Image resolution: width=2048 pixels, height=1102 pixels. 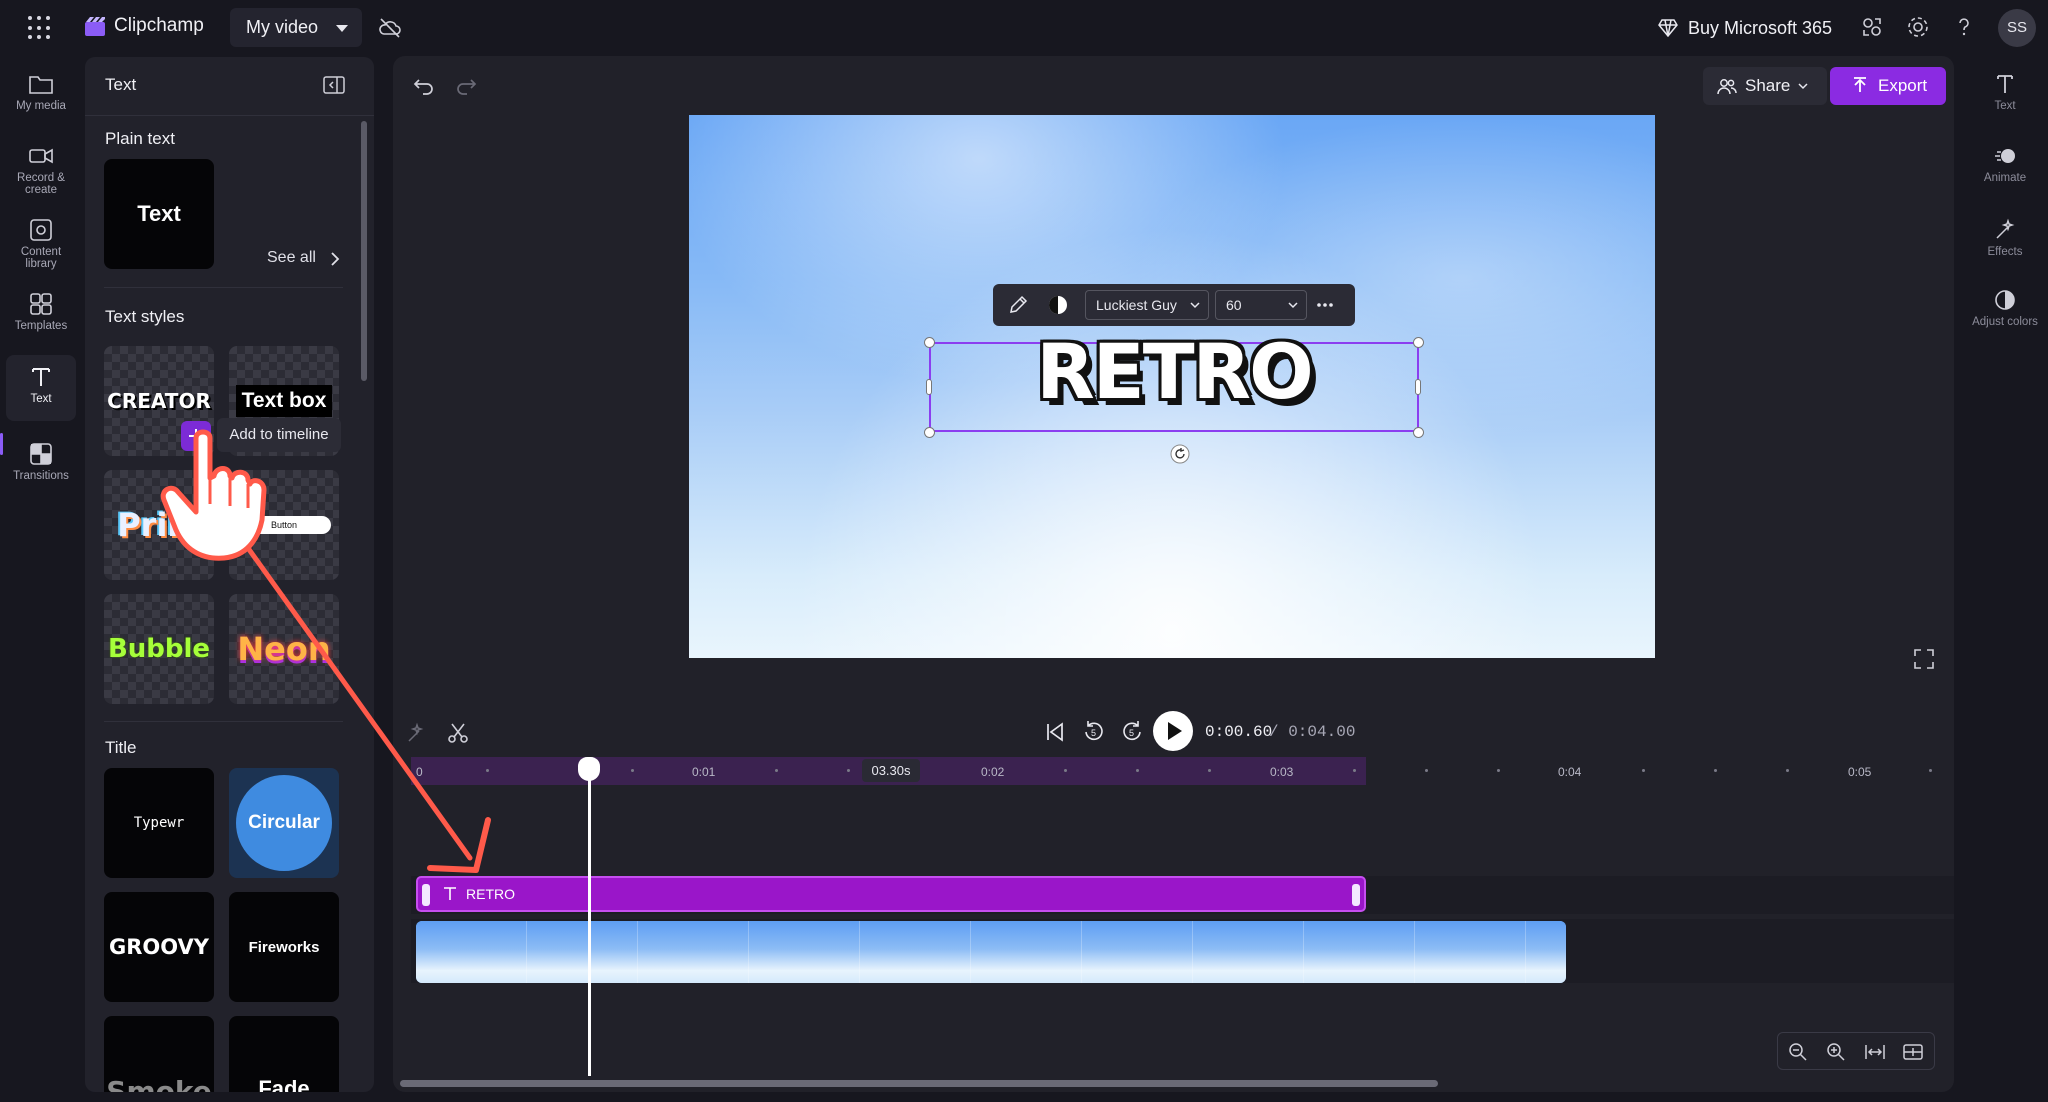 What do you see at coordinates (1055, 732) in the screenshot?
I see `skip-to-start-icon` at bounding box center [1055, 732].